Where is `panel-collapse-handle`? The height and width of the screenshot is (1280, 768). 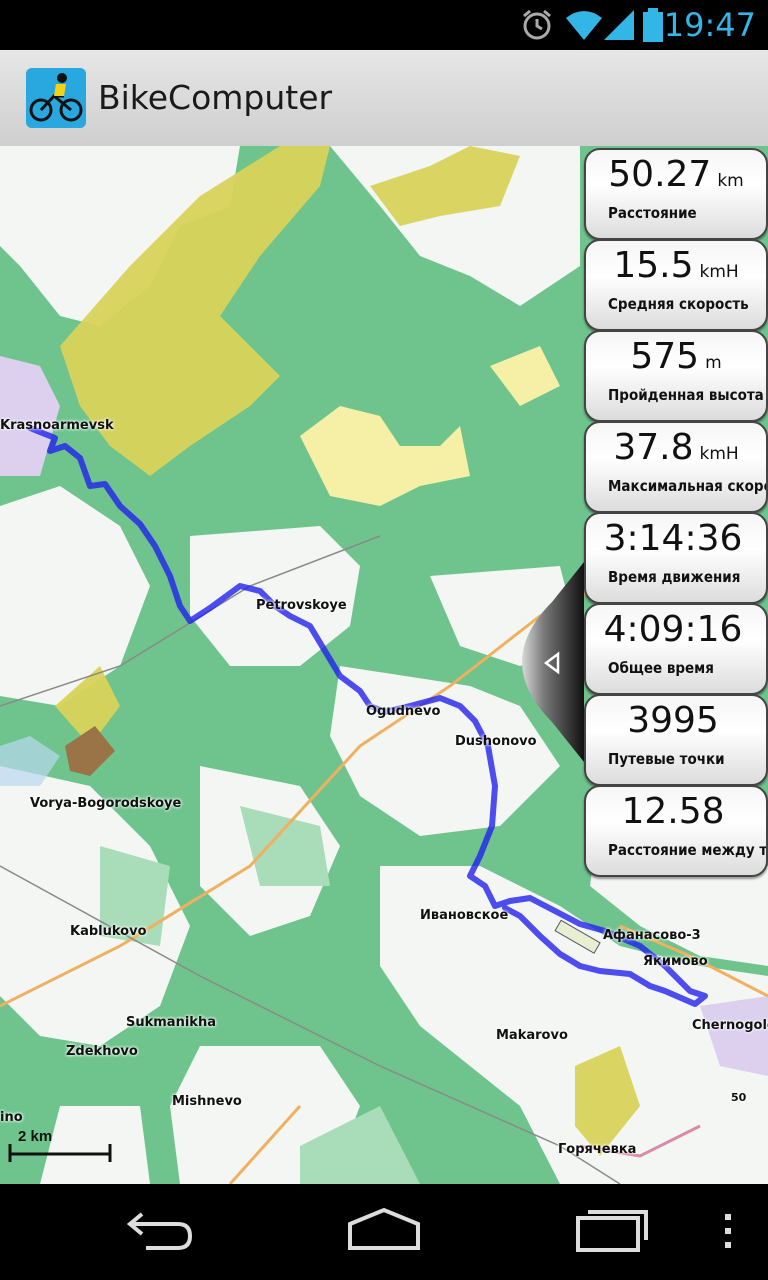
panel-collapse-handle is located at coordinates (553, 662).